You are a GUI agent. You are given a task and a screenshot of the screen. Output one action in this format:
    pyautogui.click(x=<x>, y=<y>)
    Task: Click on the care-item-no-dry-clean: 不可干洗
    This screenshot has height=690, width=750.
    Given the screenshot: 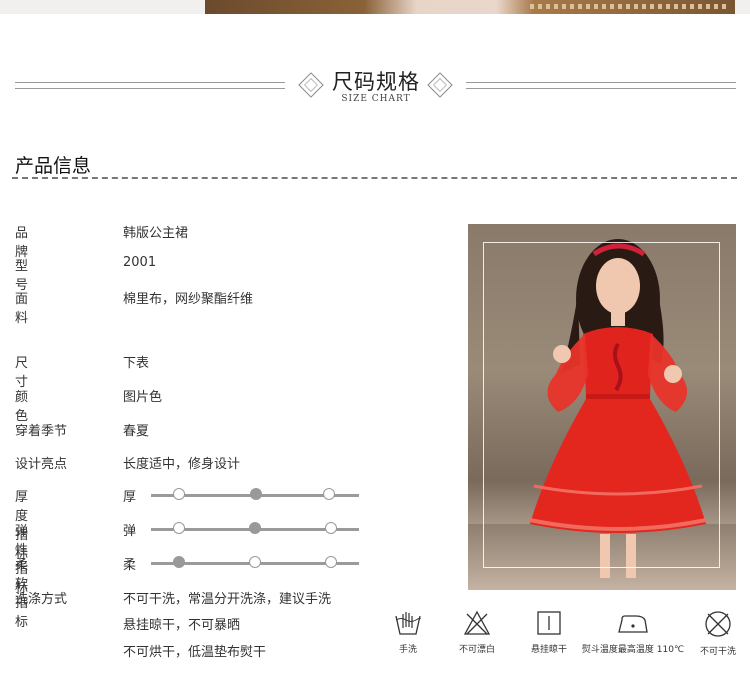 What is the action you would take?
    pyautogui.click(x=718, y=633)
    